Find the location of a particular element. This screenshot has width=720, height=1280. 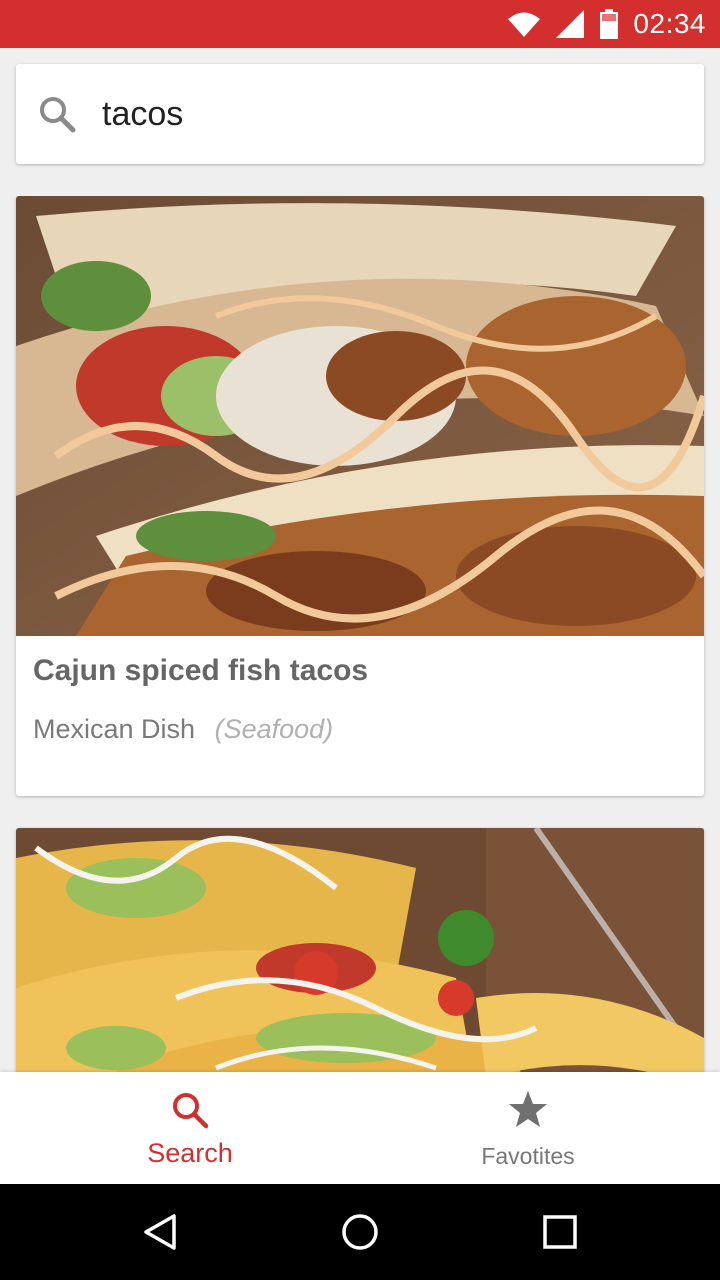

recipe-meta: Mexican Dish (Seafood) is located at coordinates (183, 729).